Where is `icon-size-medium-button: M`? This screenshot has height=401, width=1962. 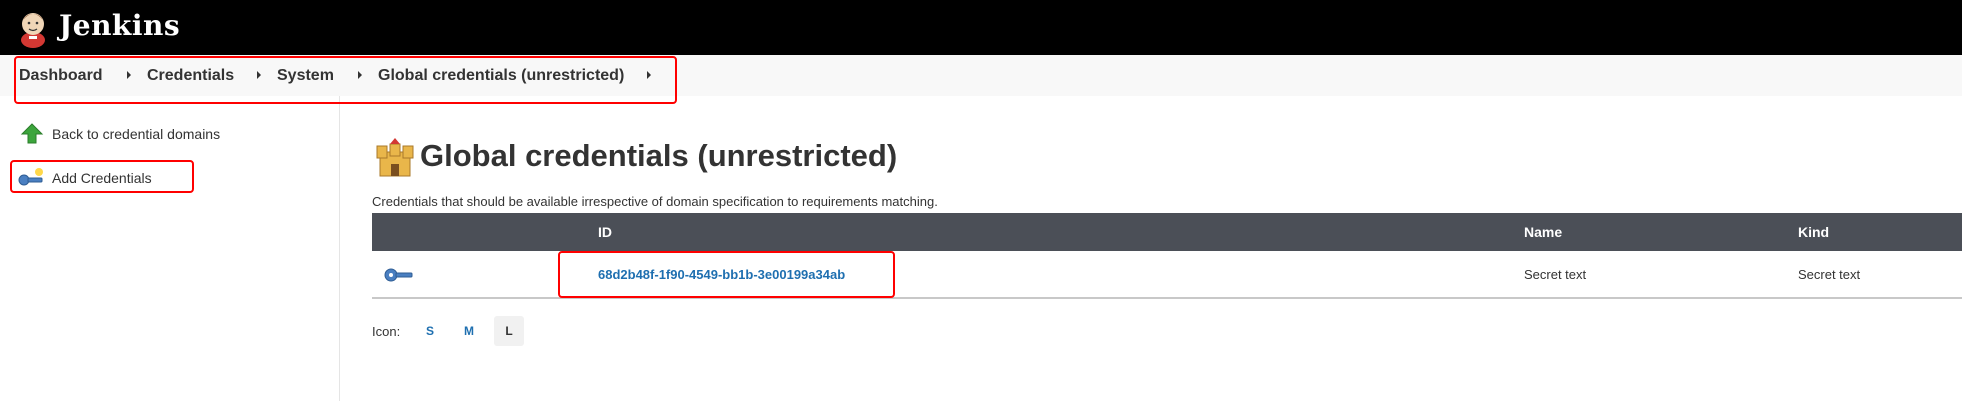 icon-size-medium-button: M is located at coordinates (469, 331).